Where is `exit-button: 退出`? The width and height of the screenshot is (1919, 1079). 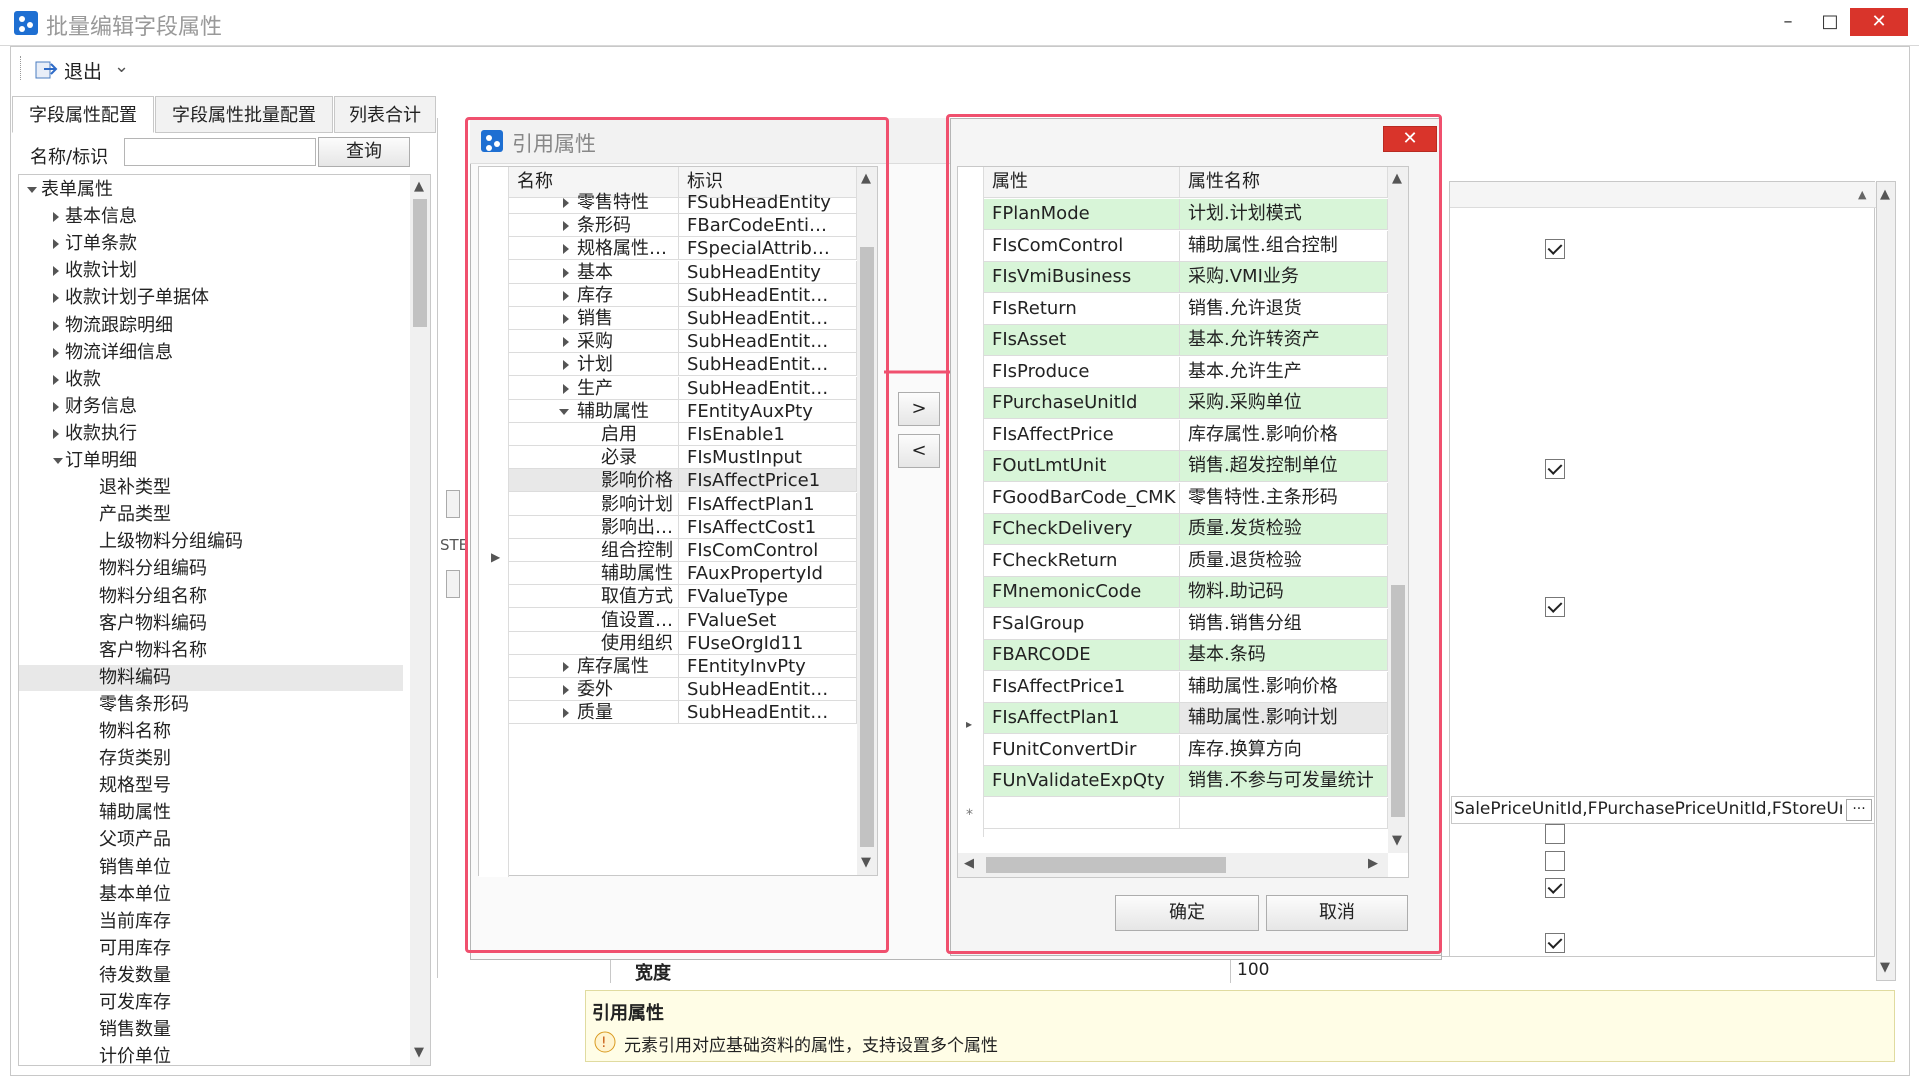
exit-button: 退出 is located at coordinates (83, 70).